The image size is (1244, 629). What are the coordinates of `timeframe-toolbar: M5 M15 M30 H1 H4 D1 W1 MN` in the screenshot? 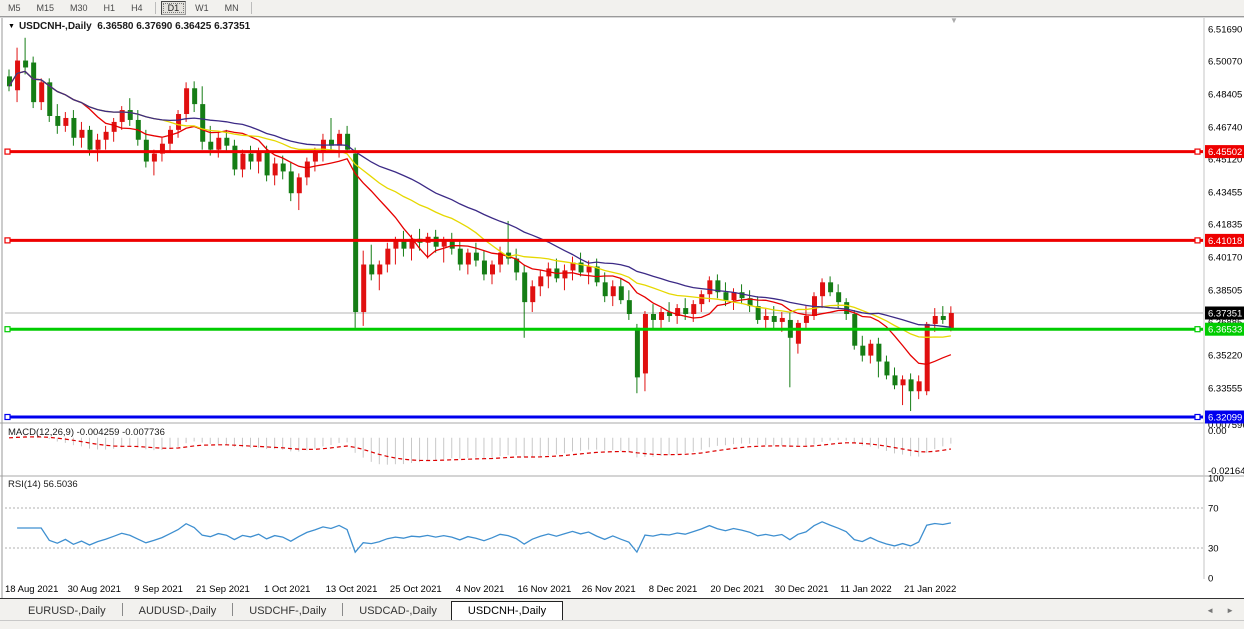 It's located at (622, 8).